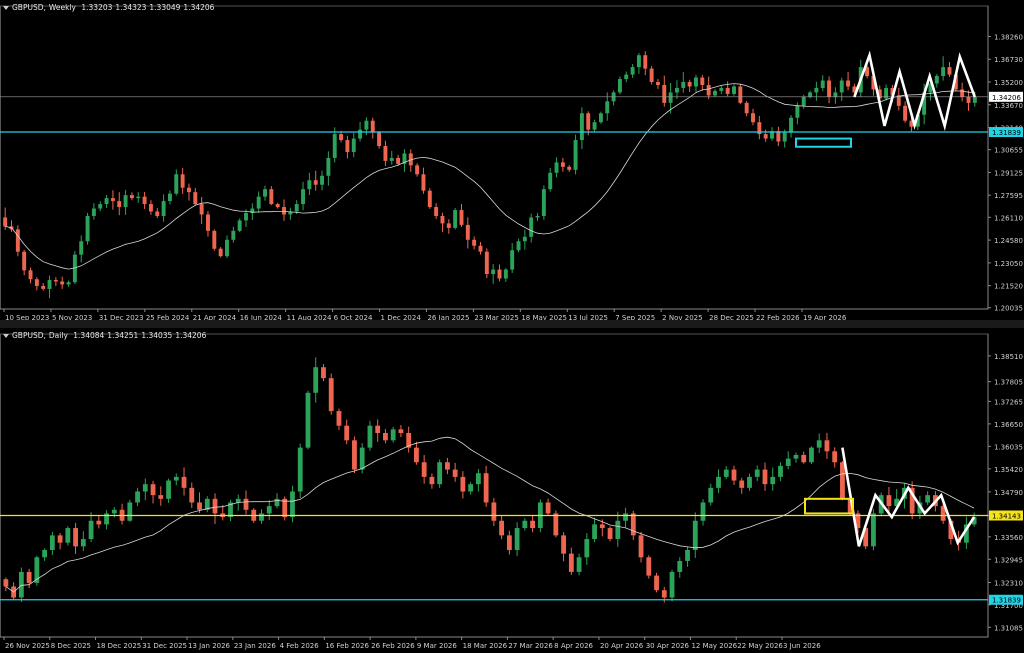 Image resolution: width=1024 pixels, height=653 pixels. What do you see at coordinates (27, 646) in the screenshot?
I see `x-tick-label: 26 Nov 2025` at bounding box center [27, 646].